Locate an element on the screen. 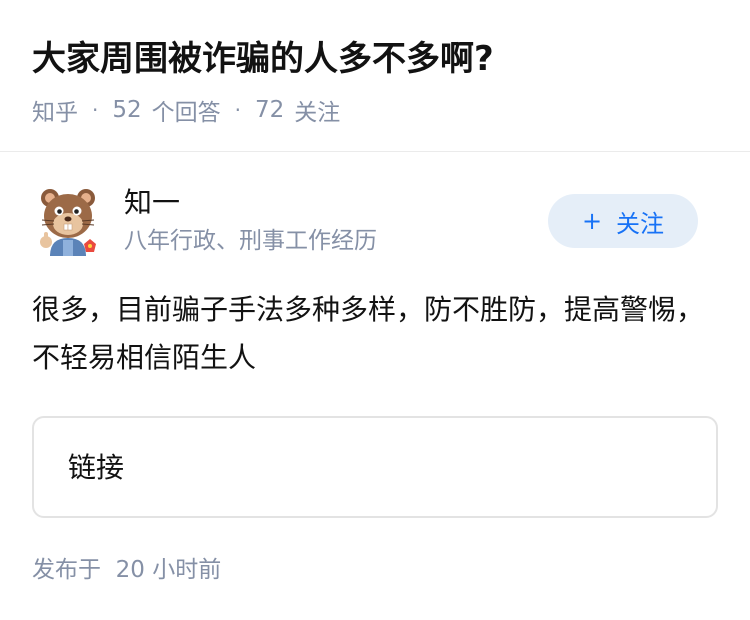 The height and width of the screenshot is (620, 750). author-bio: 八年行政、刑事工作经历 is located at coordinates (250, 241).